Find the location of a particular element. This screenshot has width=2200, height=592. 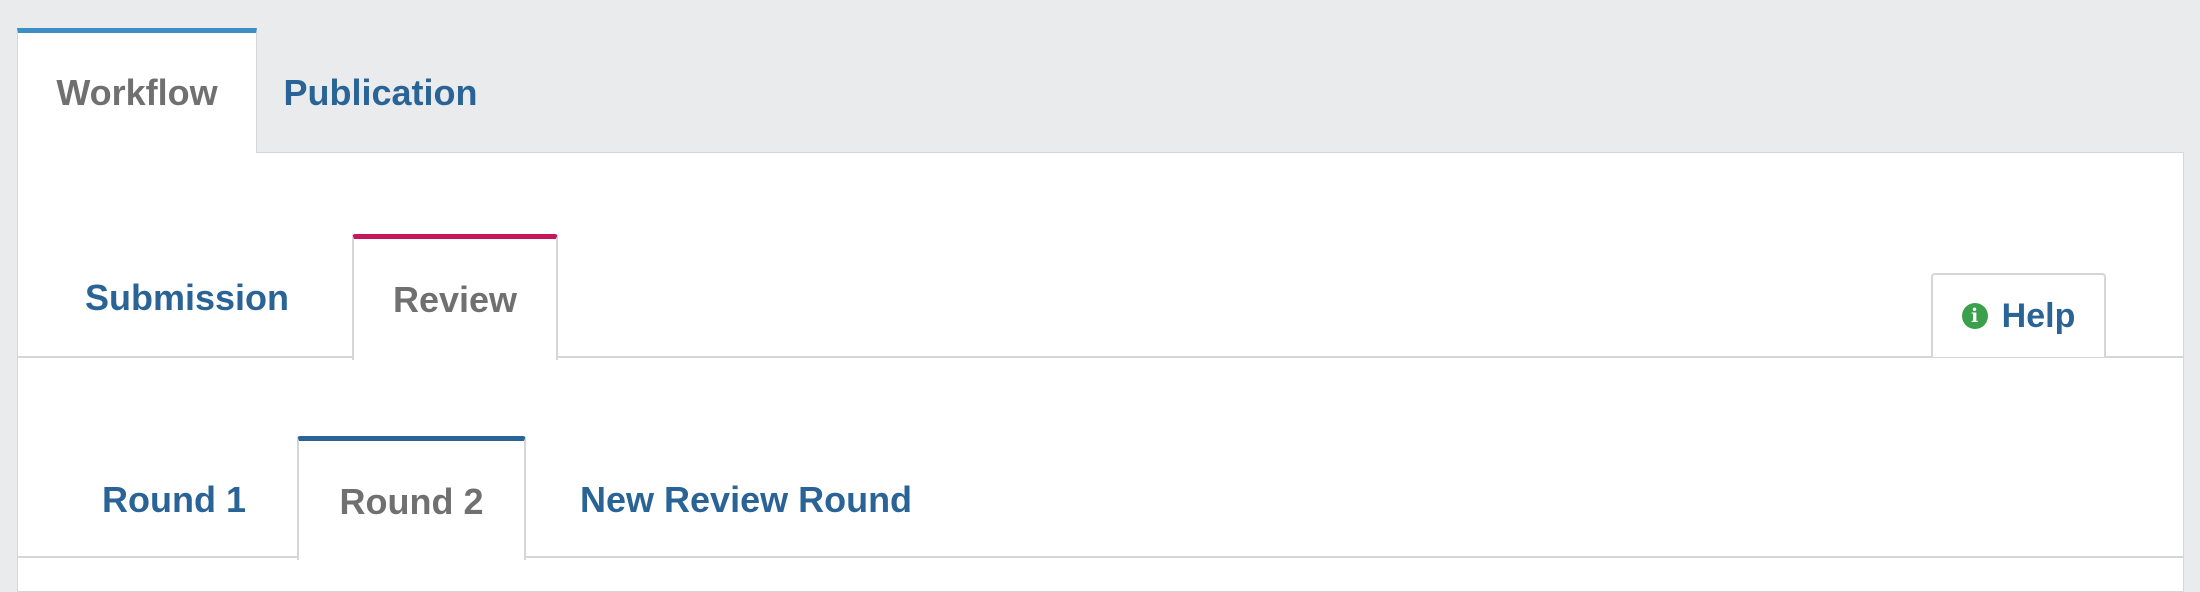

main-tabs: Workflow Publication is located at coordinates (260, 90).